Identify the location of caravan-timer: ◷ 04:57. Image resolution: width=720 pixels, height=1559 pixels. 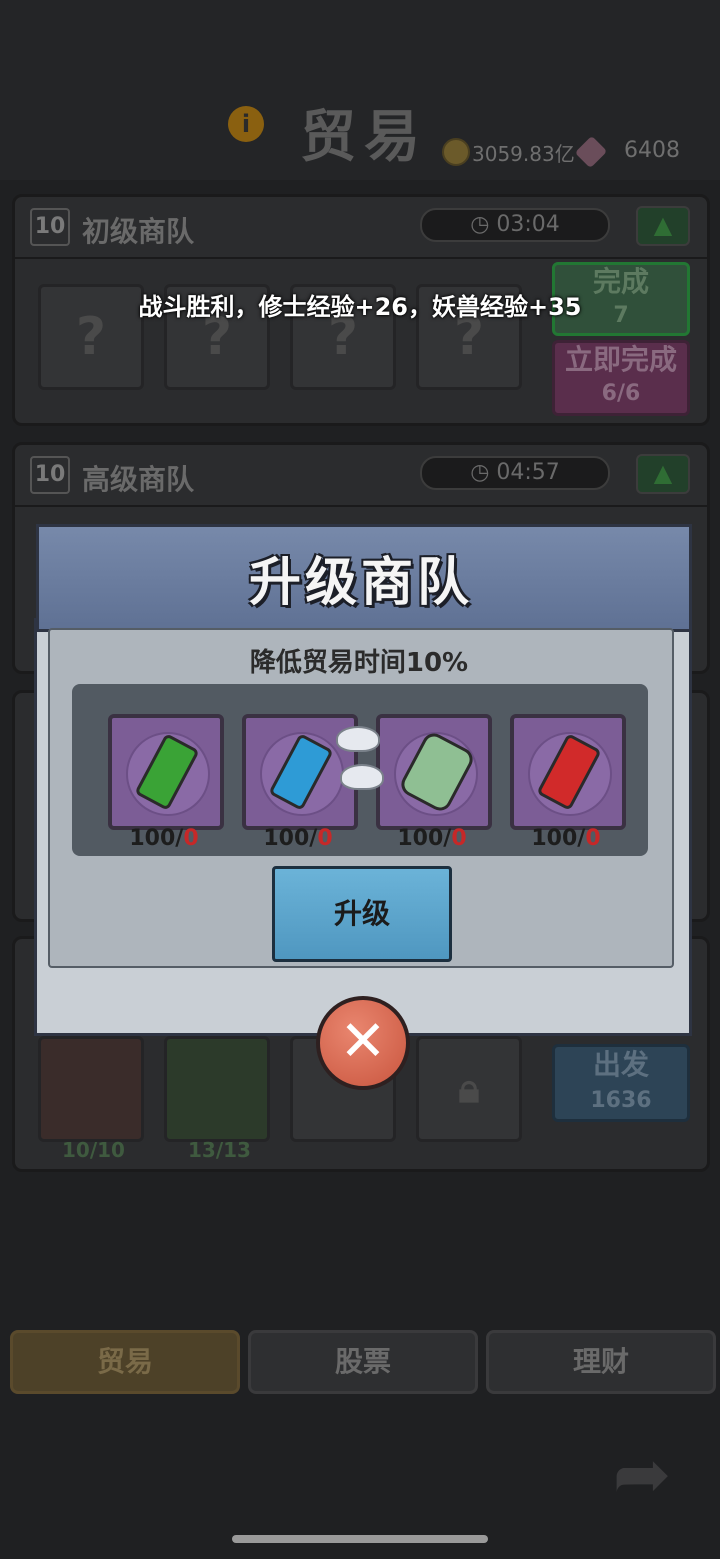
(515, 473).